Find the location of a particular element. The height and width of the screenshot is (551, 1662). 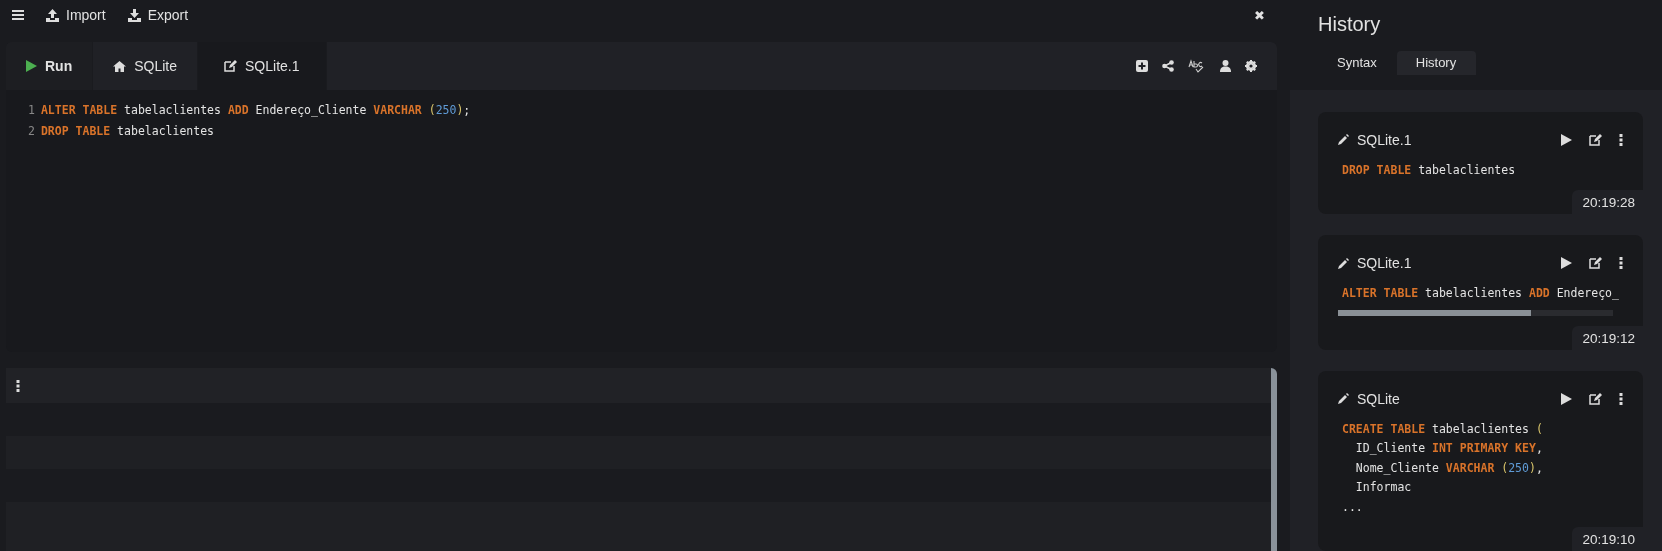

spellcheck-icon is located at coordinates (1197, 66).